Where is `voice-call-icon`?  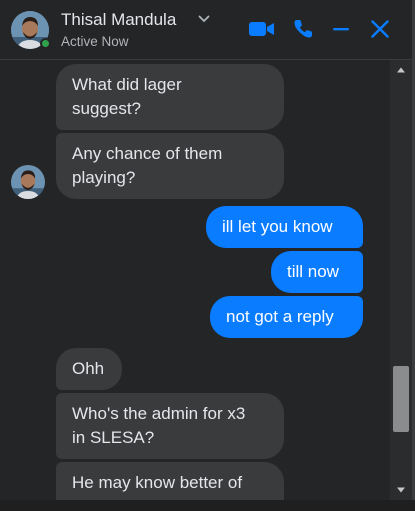
voice-call-icon is located at coordinates (303, 29).